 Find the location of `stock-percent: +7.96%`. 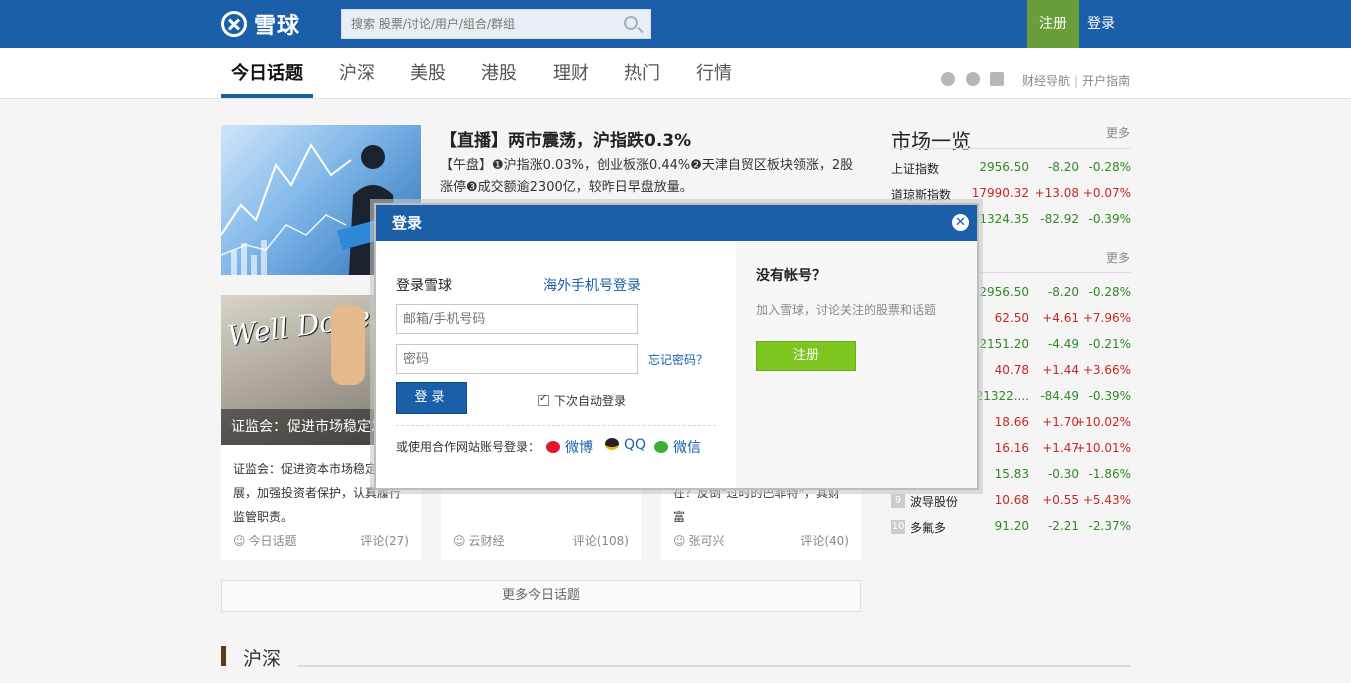

stock-percent: +7.96% is located at coordinates (1106, 318).